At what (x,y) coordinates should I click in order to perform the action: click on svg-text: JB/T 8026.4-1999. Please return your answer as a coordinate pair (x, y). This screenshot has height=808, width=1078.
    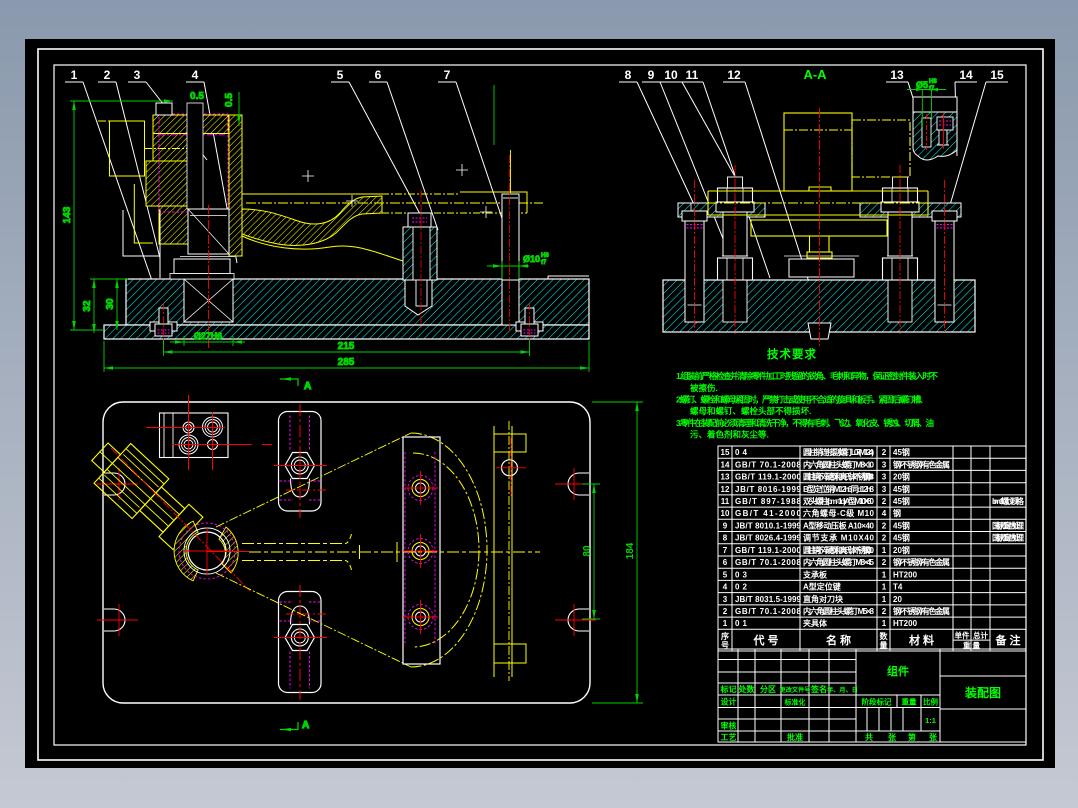
    Looking at the image, I should click on (768, 538).